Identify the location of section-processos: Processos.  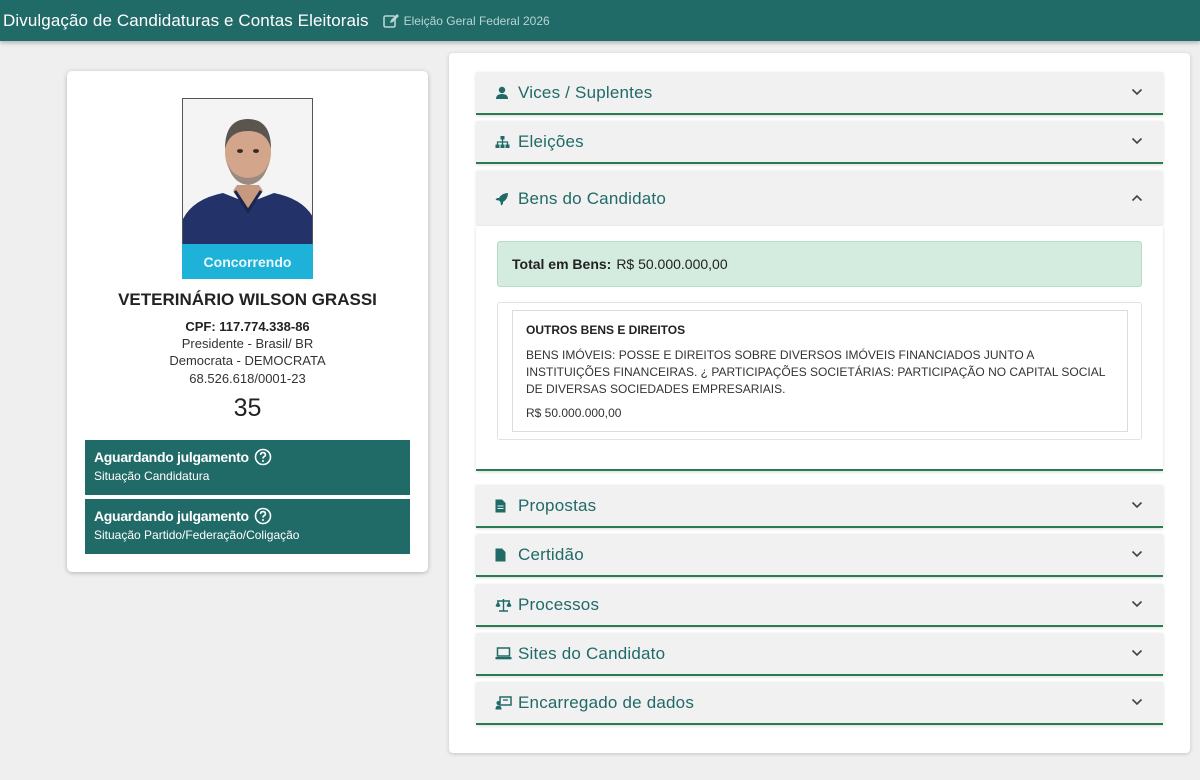
(819, 605).